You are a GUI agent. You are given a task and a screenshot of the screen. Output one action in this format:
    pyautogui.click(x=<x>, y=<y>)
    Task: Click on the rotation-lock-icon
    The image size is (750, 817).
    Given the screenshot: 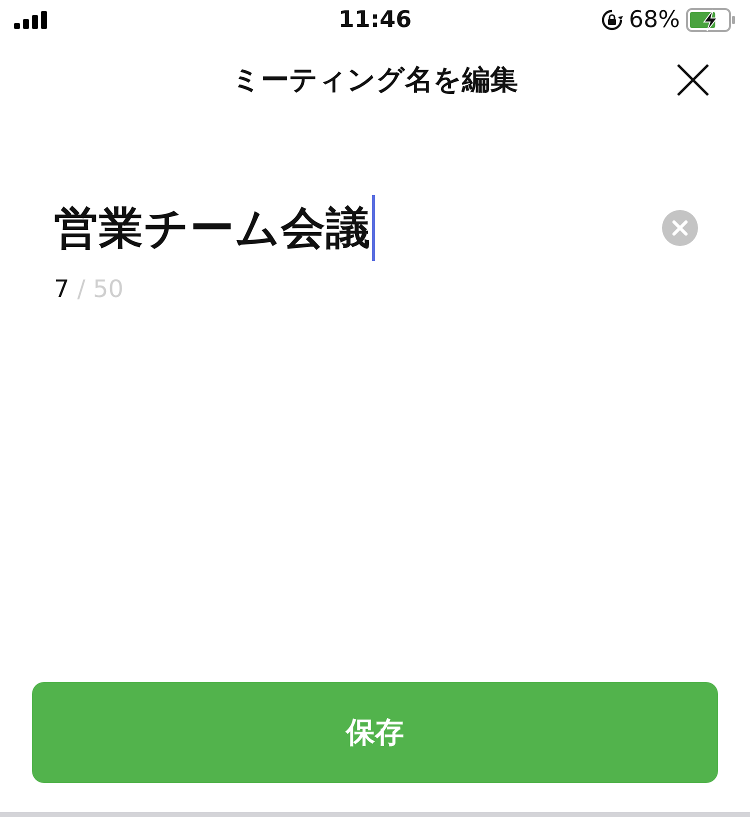 What is the action you would take?
    pyautogui.click(x=611, y=20)
    